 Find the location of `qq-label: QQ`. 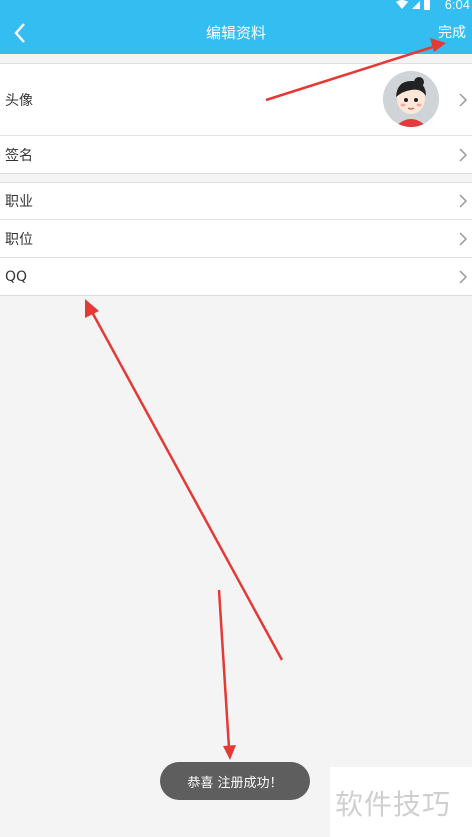

qq-label: QQ is located at coordinates (16, 276).